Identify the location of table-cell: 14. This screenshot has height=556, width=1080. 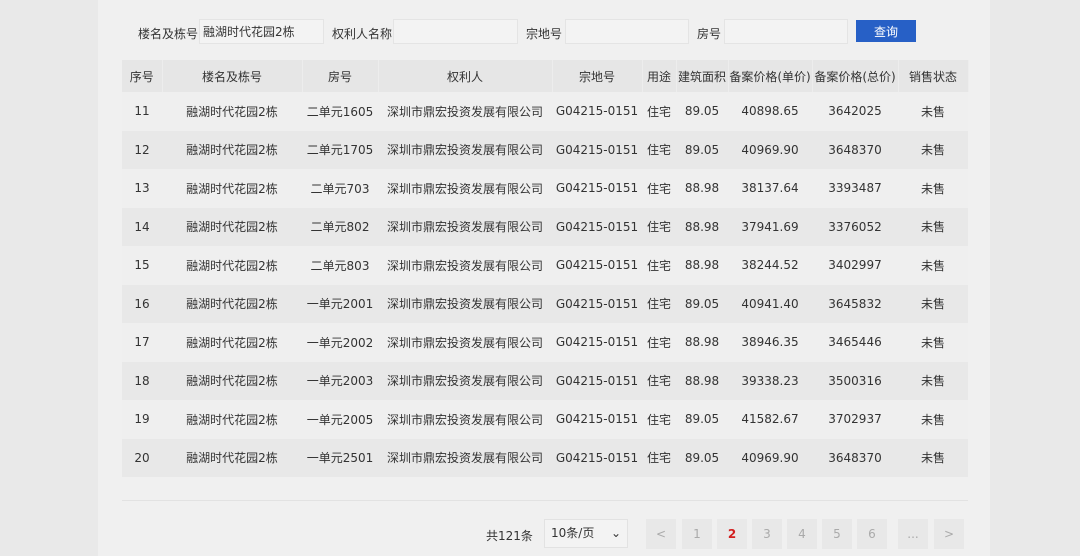
(142, 226).